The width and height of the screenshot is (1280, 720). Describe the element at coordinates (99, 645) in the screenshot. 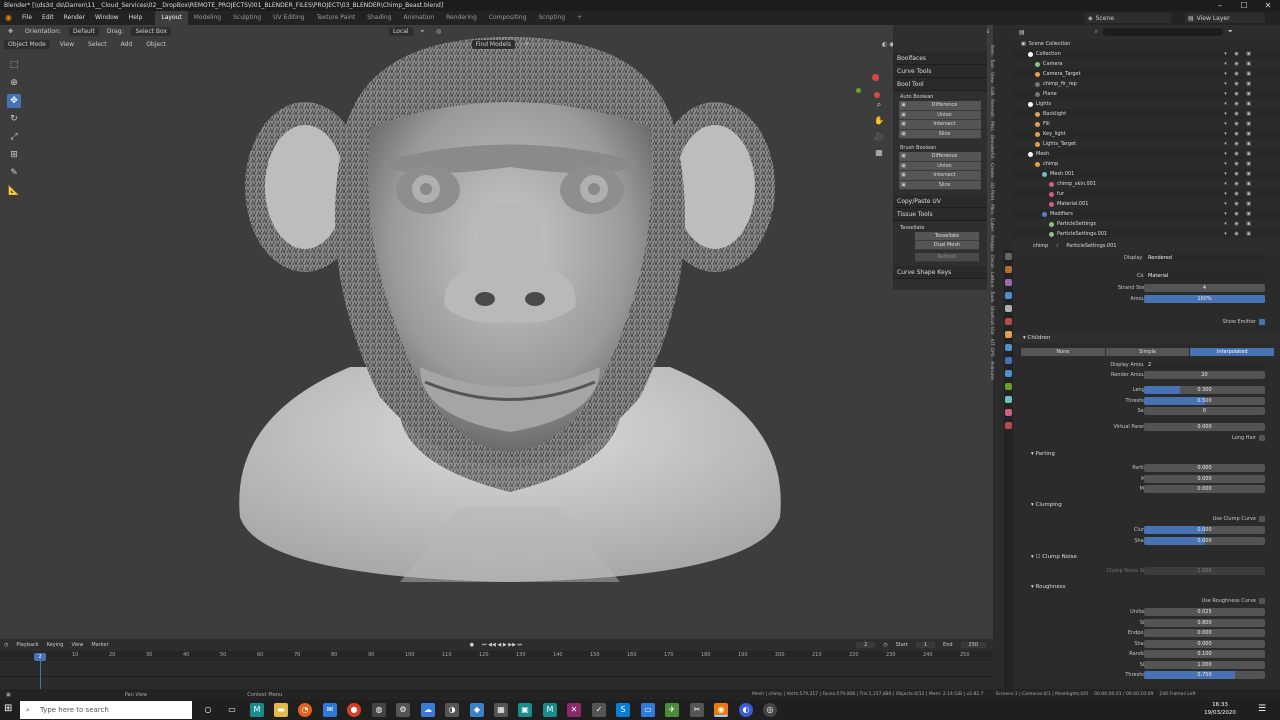

I see `menu-marker: Marker` at that location.